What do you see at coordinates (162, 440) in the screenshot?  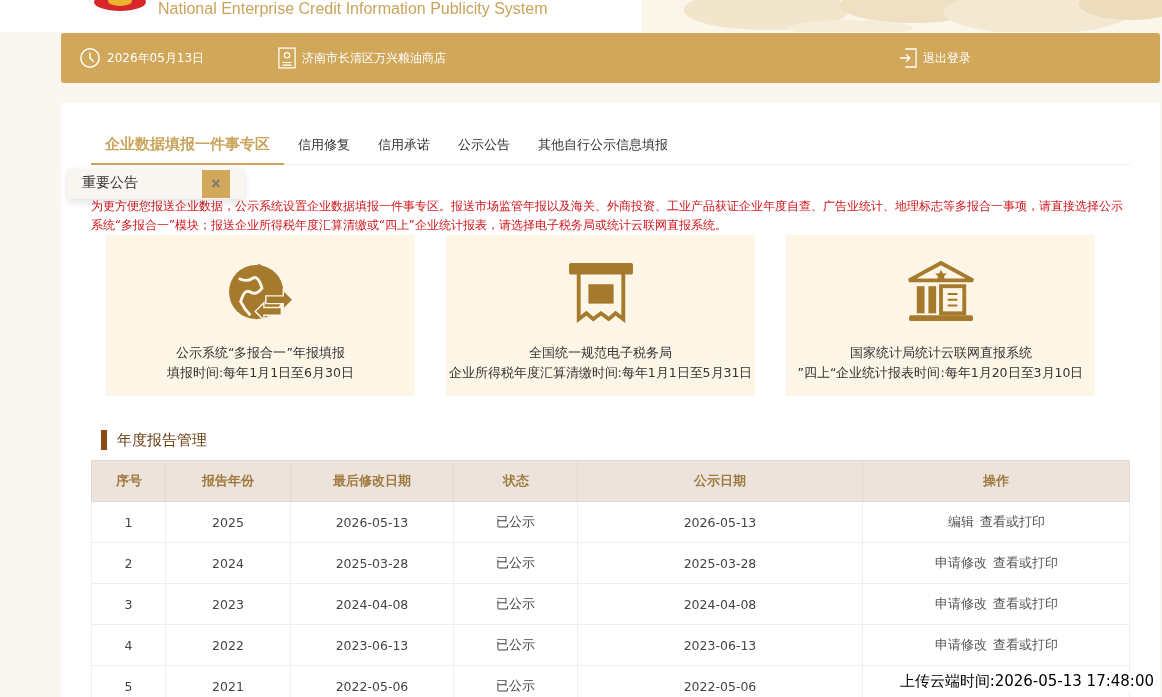 I see `section-title: 年度报告管理` at bounding box center [162, 440].